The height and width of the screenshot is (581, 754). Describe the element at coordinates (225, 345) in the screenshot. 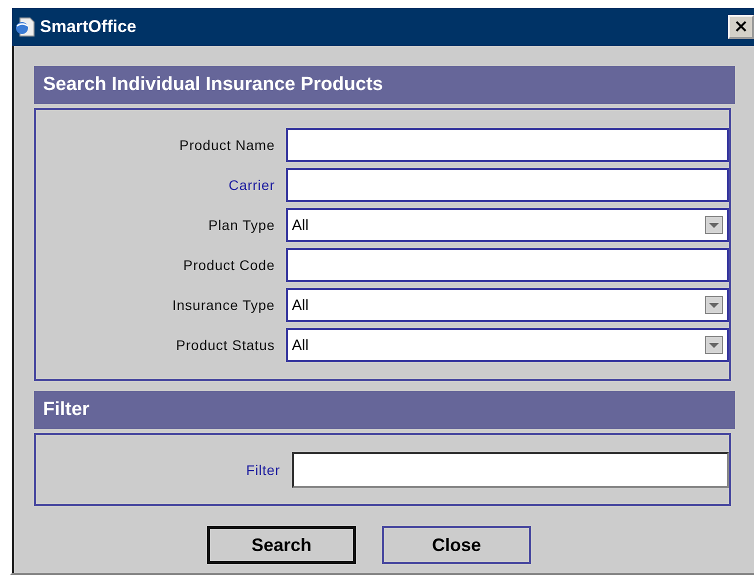

I see `field-label: Product Status` at that location.